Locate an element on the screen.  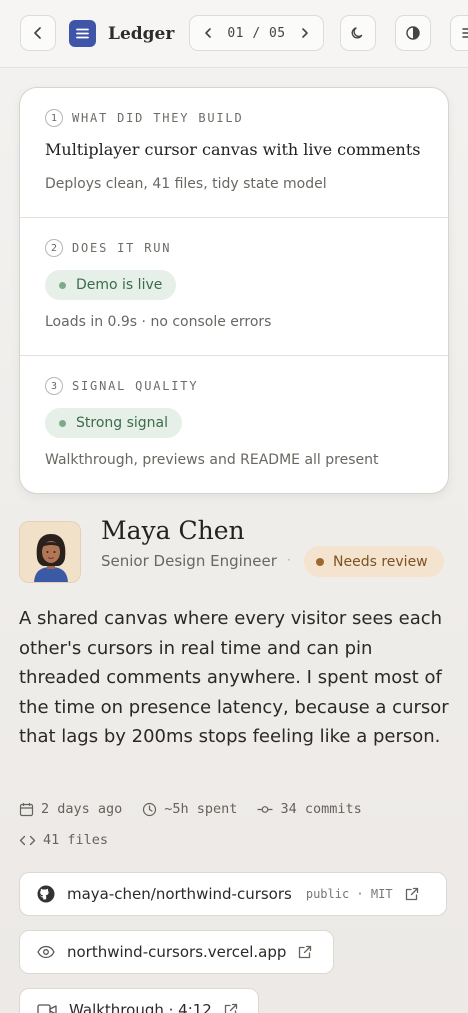
brand: Ledger is located at coordinates (121, 33).